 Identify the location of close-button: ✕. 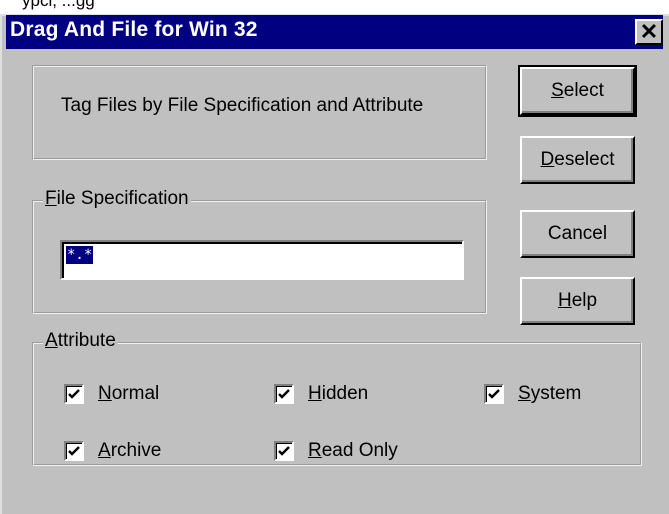
(649, 32).